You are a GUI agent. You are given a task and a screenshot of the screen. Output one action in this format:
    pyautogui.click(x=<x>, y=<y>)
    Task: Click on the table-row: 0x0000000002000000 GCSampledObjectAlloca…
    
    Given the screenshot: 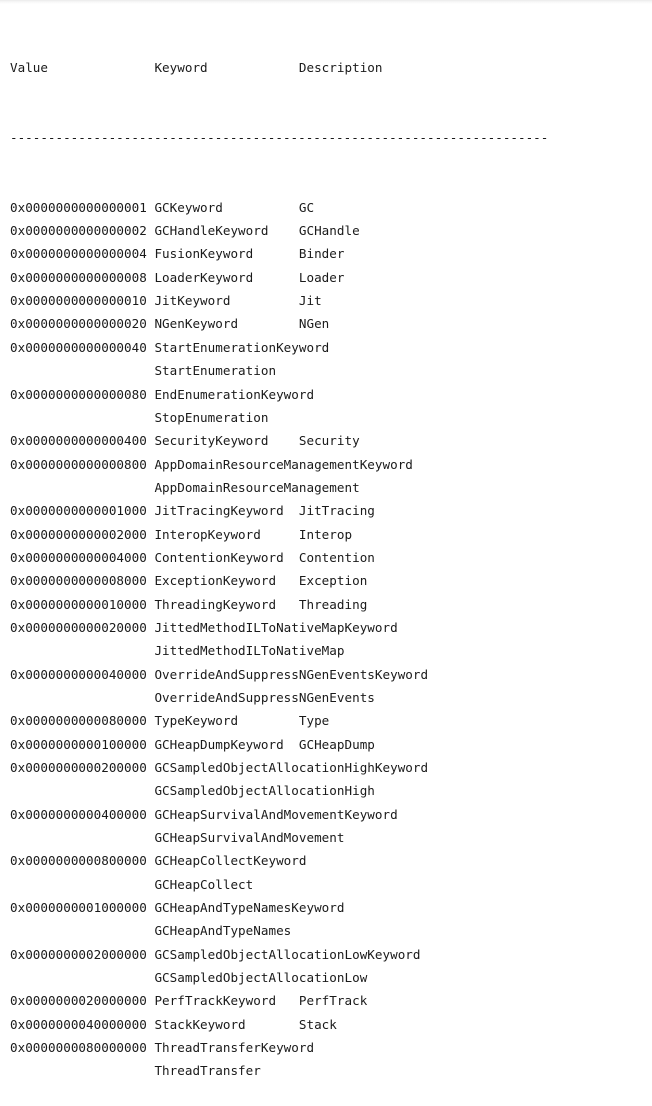 What is the action you would take?
    pyautogui.click(x=215, y=954)
    